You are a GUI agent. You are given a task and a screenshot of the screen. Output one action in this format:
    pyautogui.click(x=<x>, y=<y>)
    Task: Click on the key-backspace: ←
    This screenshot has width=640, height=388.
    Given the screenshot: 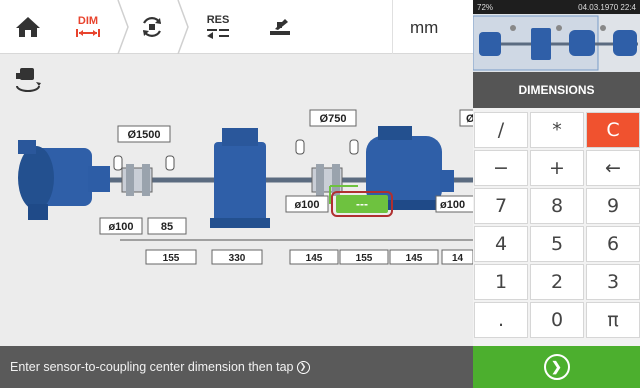 What is the action you would take?
    pyautogui.click(x=613, y=168)
    